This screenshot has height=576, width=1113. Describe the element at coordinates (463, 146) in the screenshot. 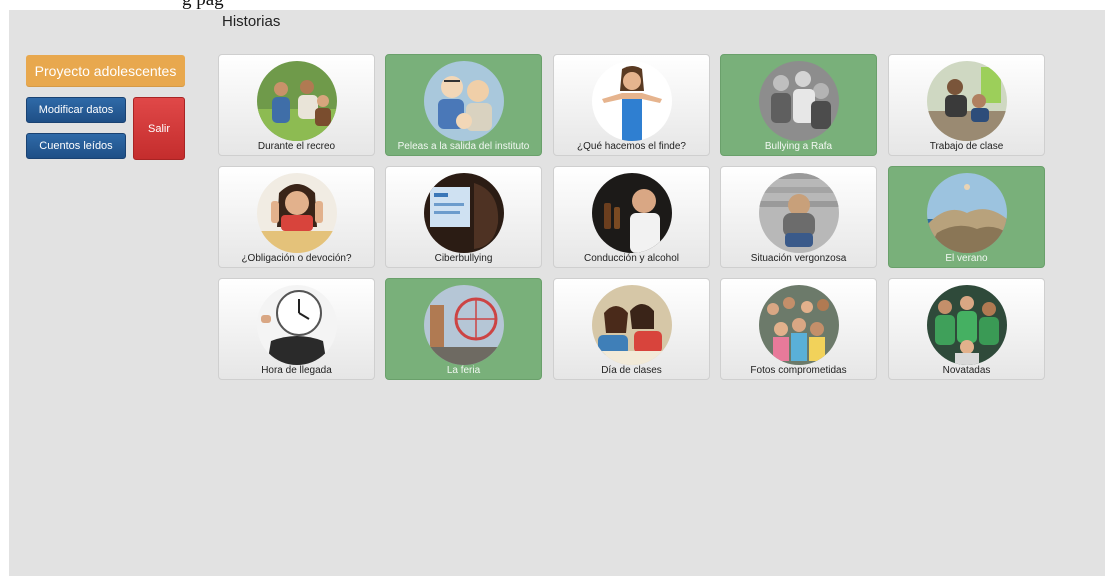

I see `story-title: Peleas a la salida del instituto` at that location.